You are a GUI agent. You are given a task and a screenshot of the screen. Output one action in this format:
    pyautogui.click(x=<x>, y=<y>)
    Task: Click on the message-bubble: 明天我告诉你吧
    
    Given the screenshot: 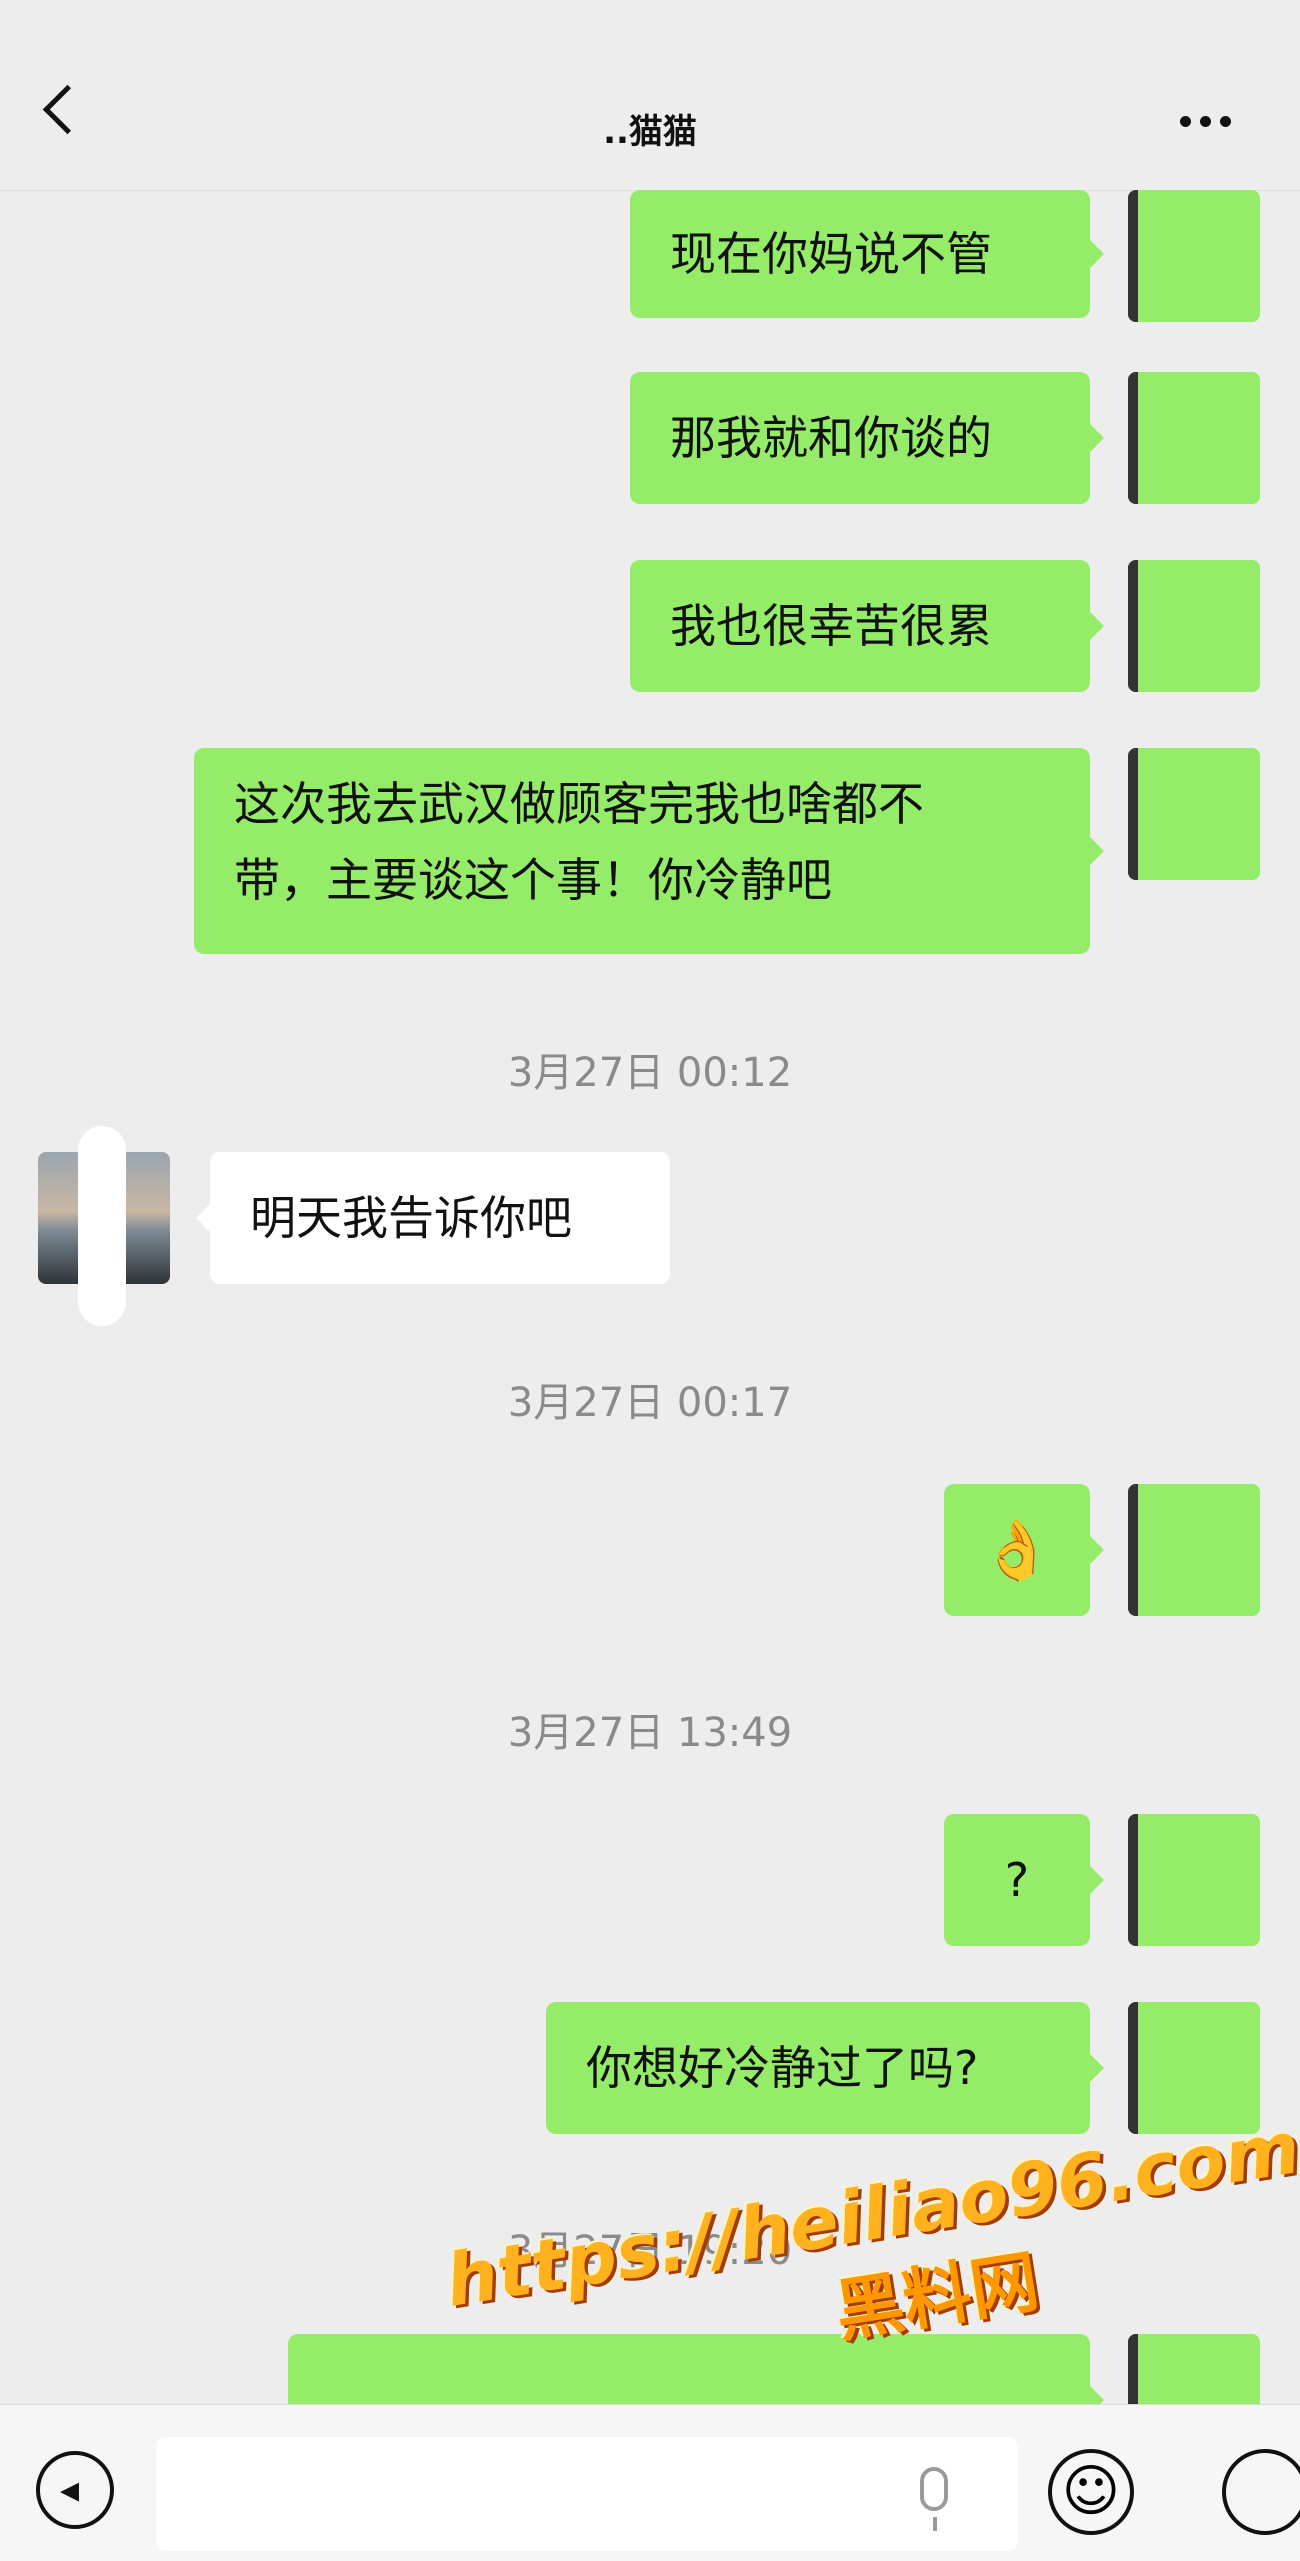 What is the action you would take?
    pyautogui.click(x=433, y=1218)
    